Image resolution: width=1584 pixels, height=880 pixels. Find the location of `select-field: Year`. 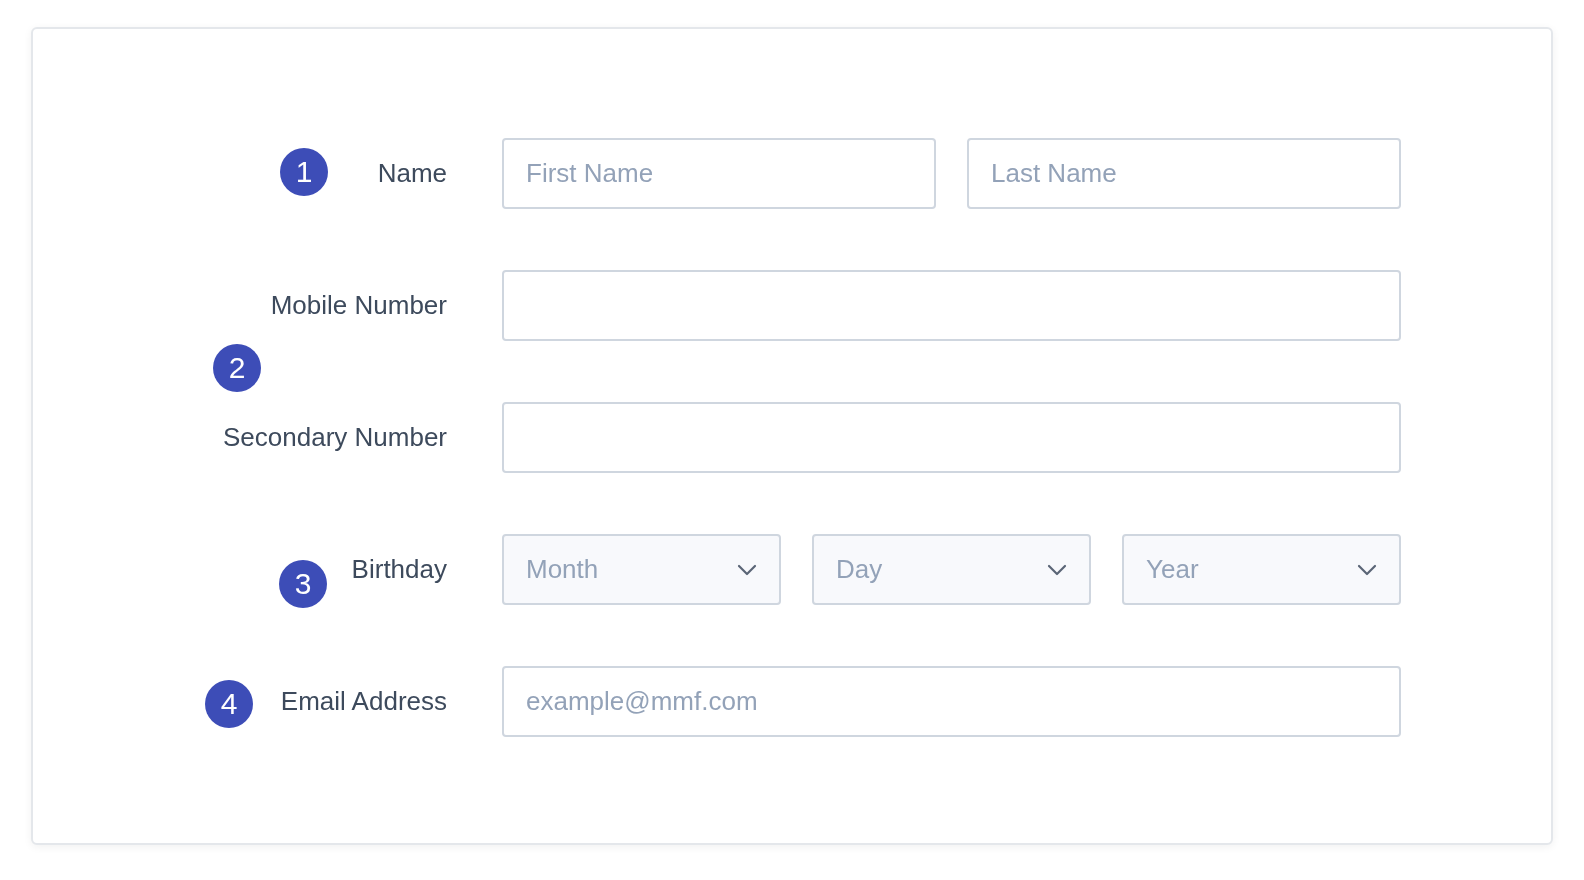

select-field: Year is located at coordinates (1261, 569).